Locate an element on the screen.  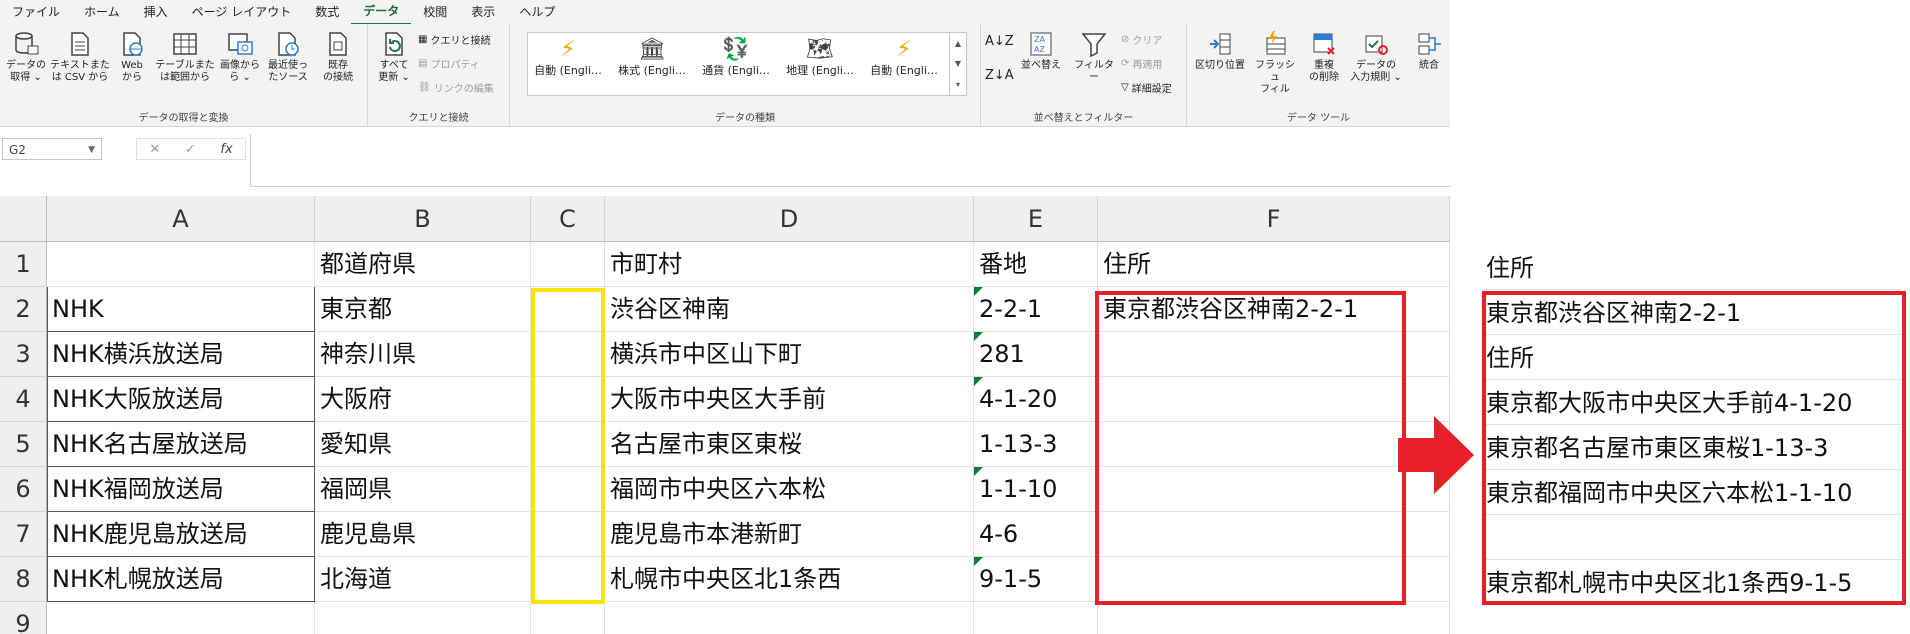
from-web-button: Web から is located at coordinates (132, 57).